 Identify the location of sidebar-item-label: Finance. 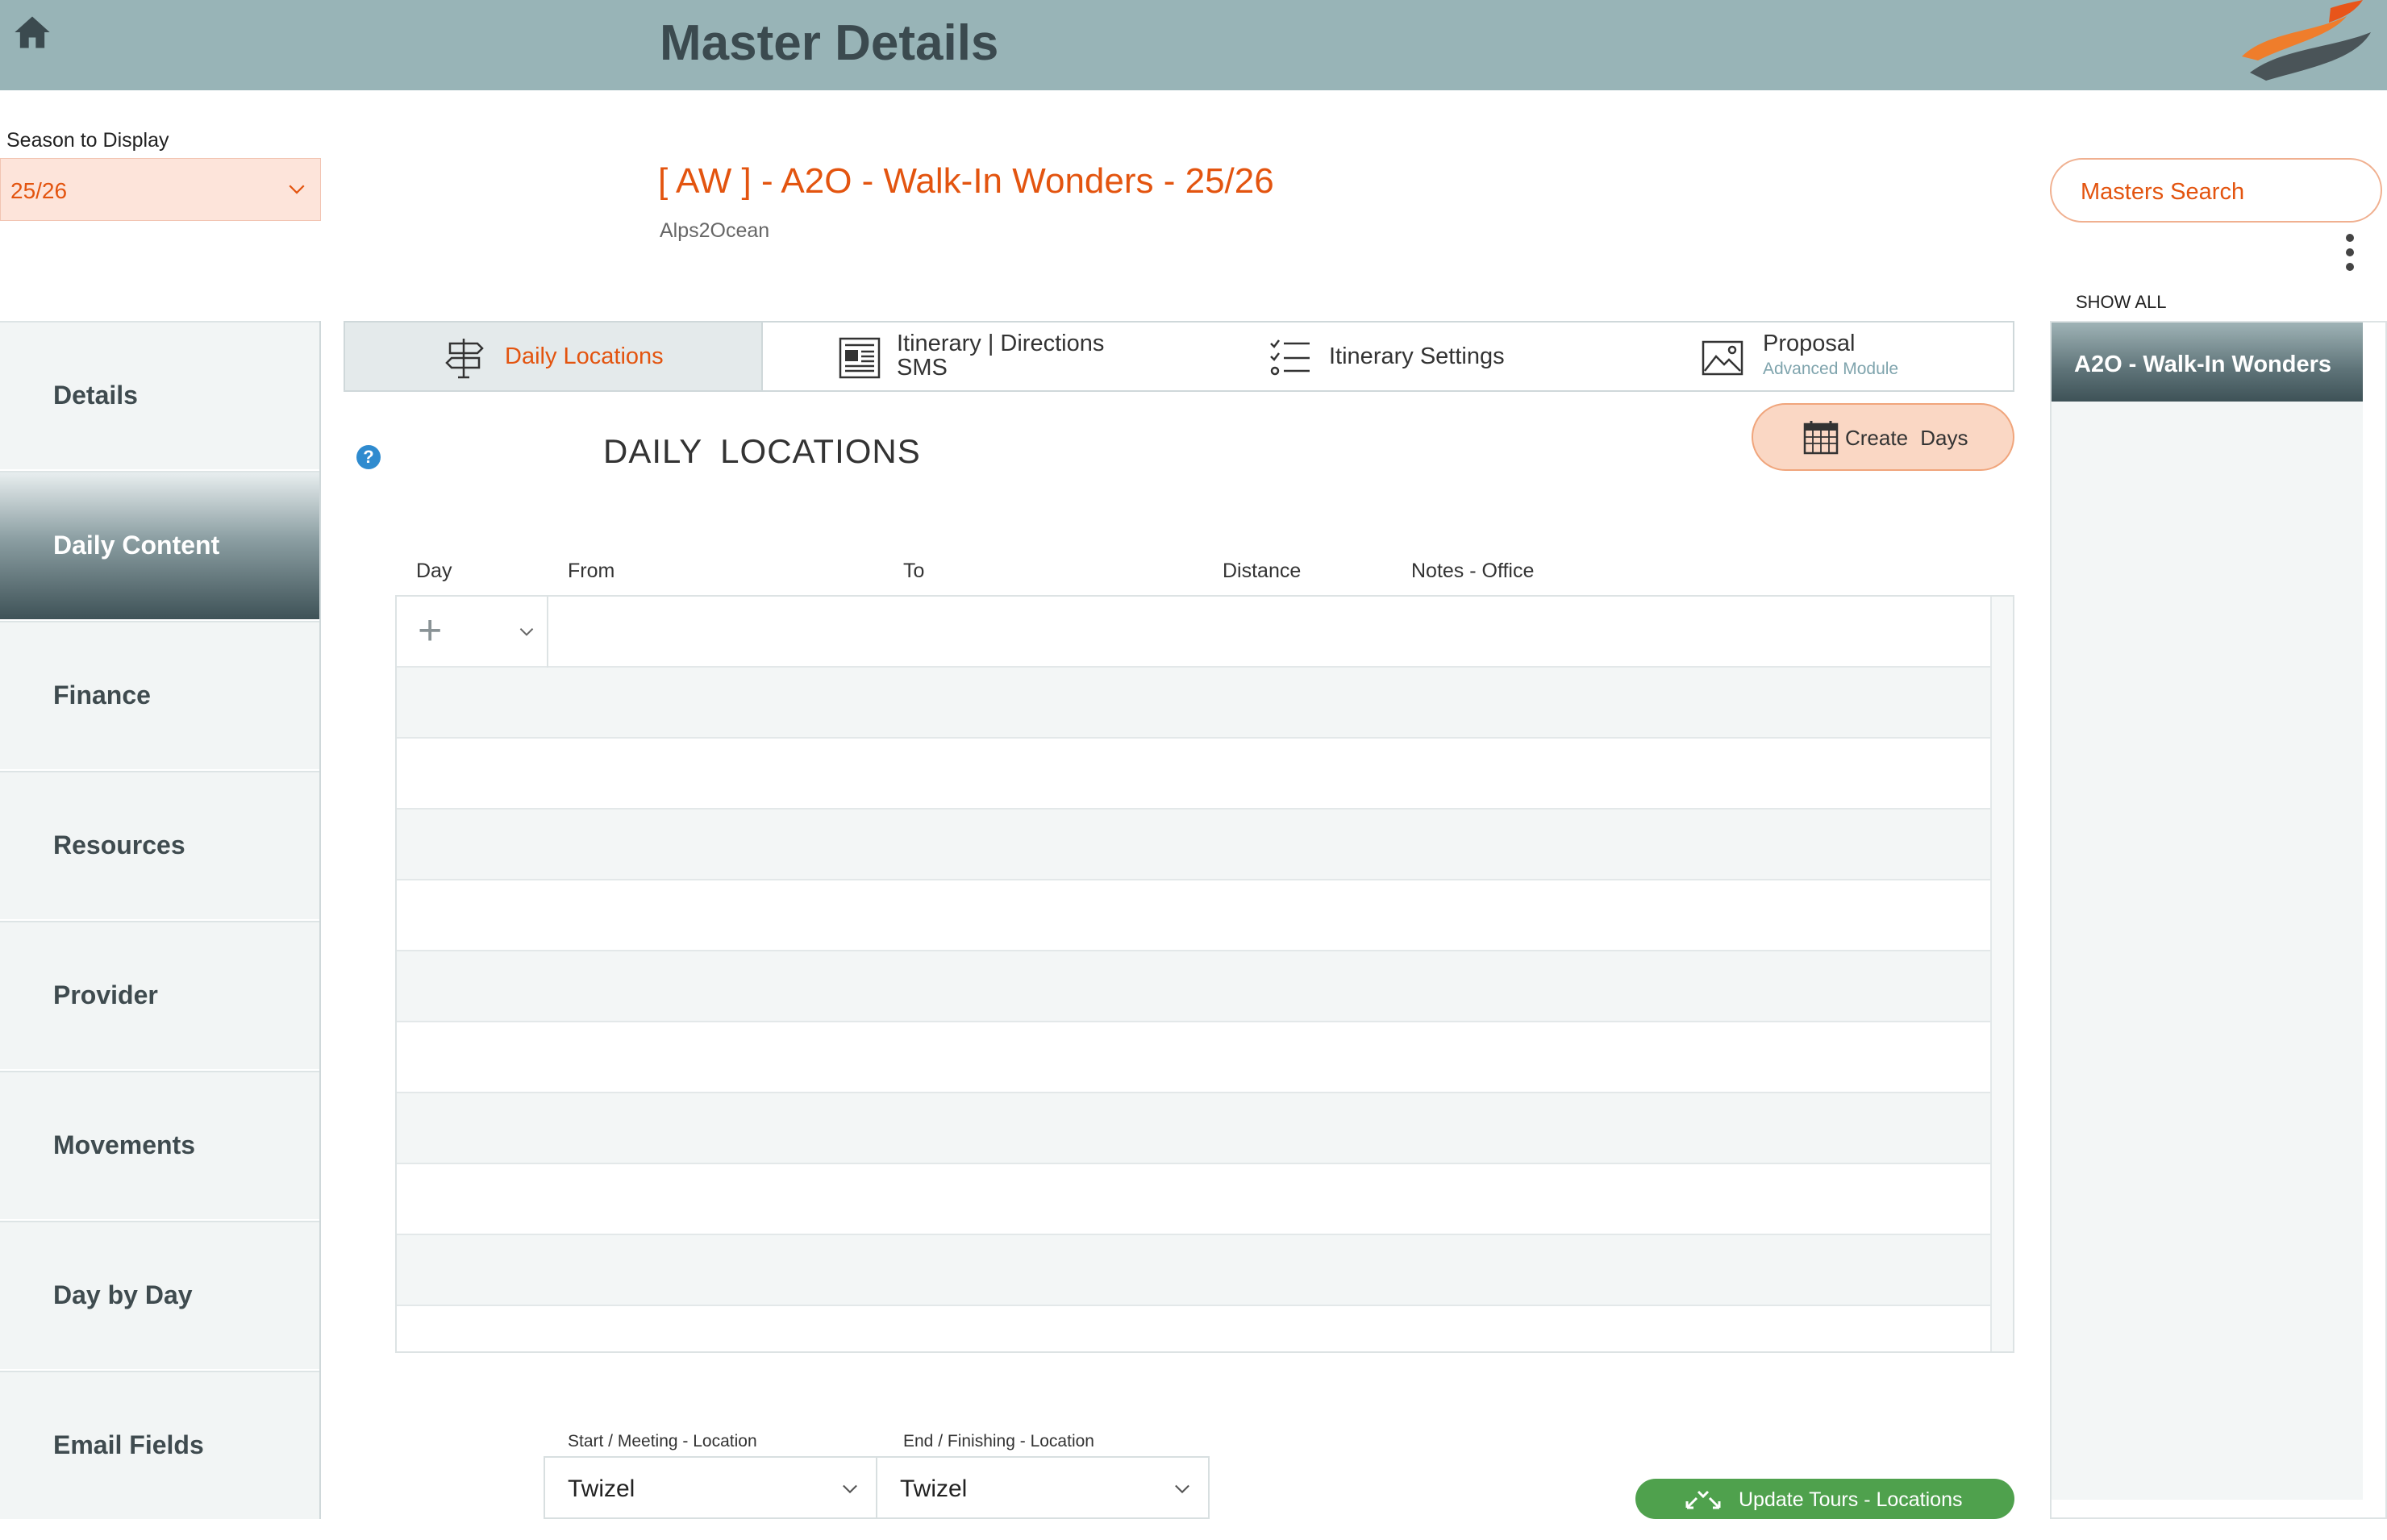
(102, 695).